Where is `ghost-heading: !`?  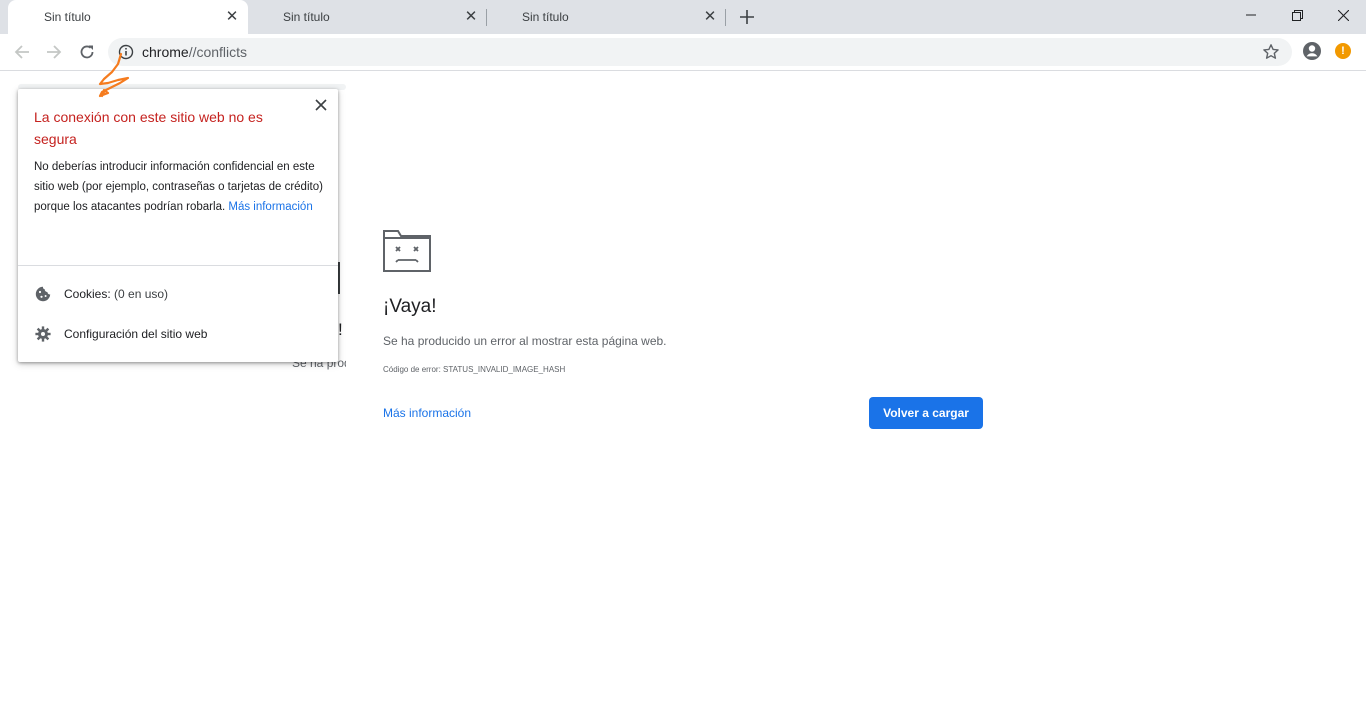
ghost-heading: ! is located at coordinates (340, 329).